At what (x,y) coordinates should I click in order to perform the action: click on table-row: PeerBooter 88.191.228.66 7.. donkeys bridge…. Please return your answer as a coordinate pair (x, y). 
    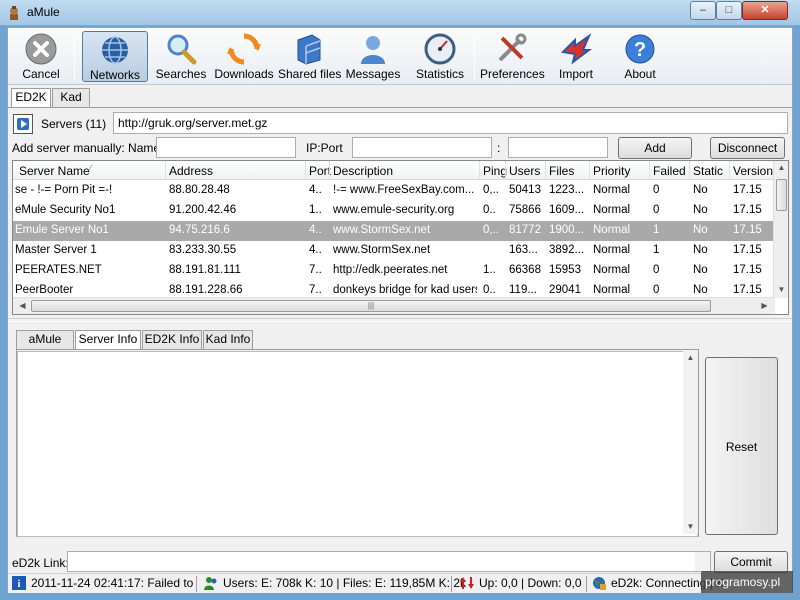
    Looking at the image, I should click on (393, 288).